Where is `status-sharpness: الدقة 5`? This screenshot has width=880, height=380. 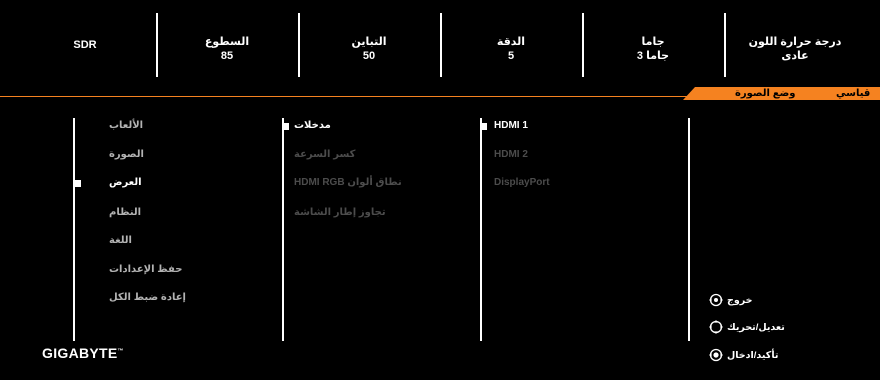 status-sharpness: الدقة 5 is located at coordinates (511, 45).